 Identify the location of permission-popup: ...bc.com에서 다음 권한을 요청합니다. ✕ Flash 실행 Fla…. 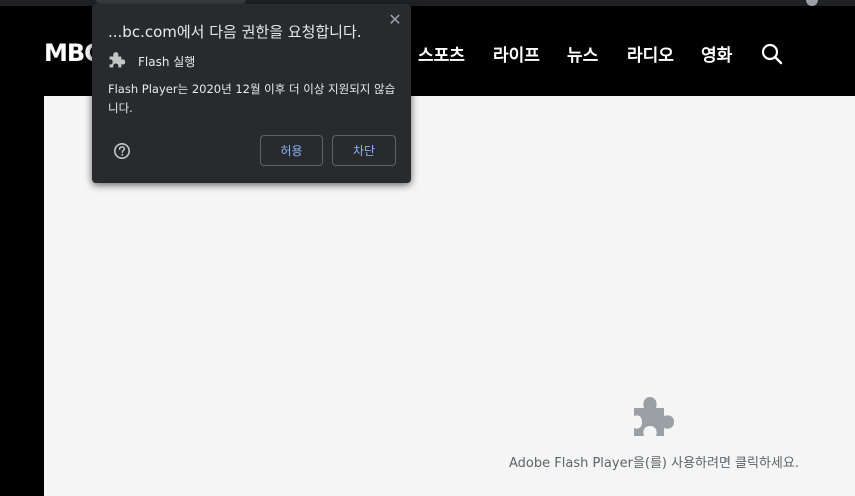
(251, 93).